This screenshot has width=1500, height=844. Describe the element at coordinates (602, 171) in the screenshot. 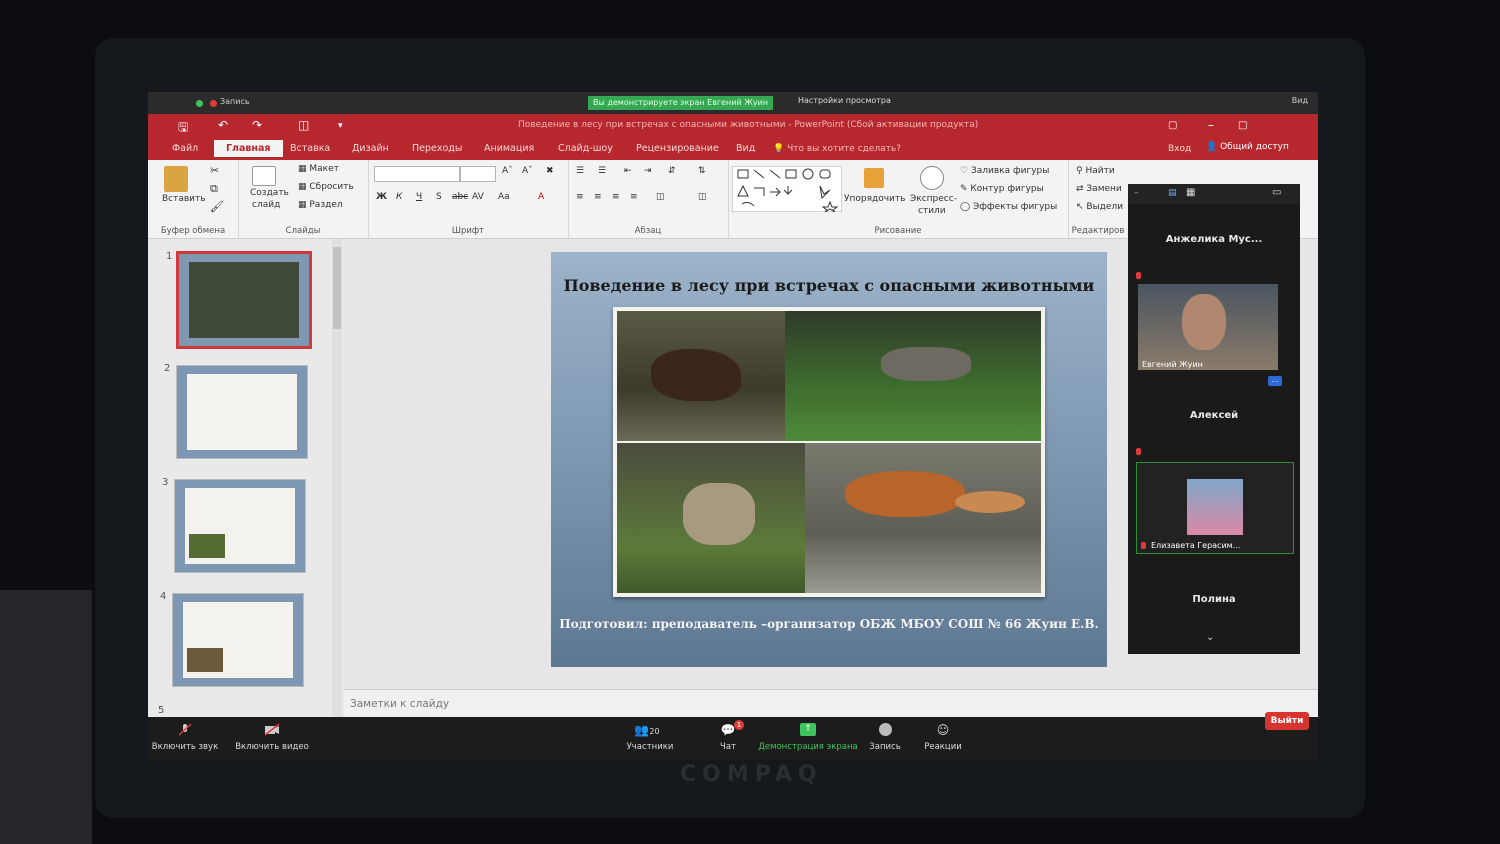

I see `numbering-icon: ☰` at that location.